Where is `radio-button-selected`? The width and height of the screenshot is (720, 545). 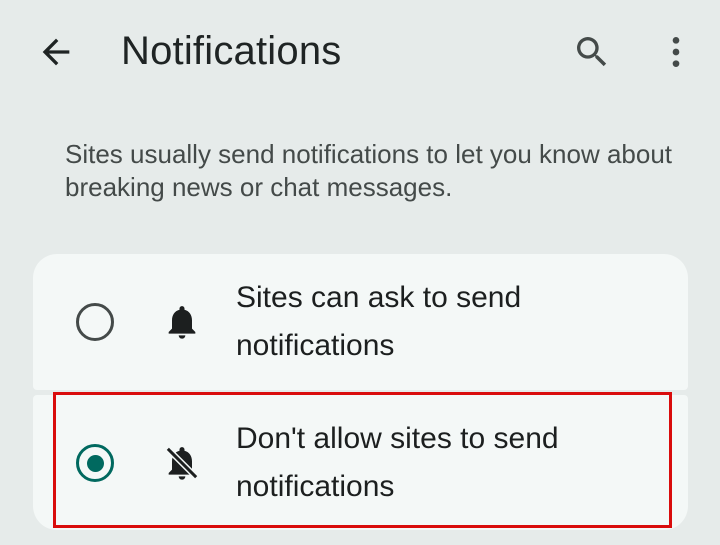 radio-button-selected is located at coordinates (95, 463).